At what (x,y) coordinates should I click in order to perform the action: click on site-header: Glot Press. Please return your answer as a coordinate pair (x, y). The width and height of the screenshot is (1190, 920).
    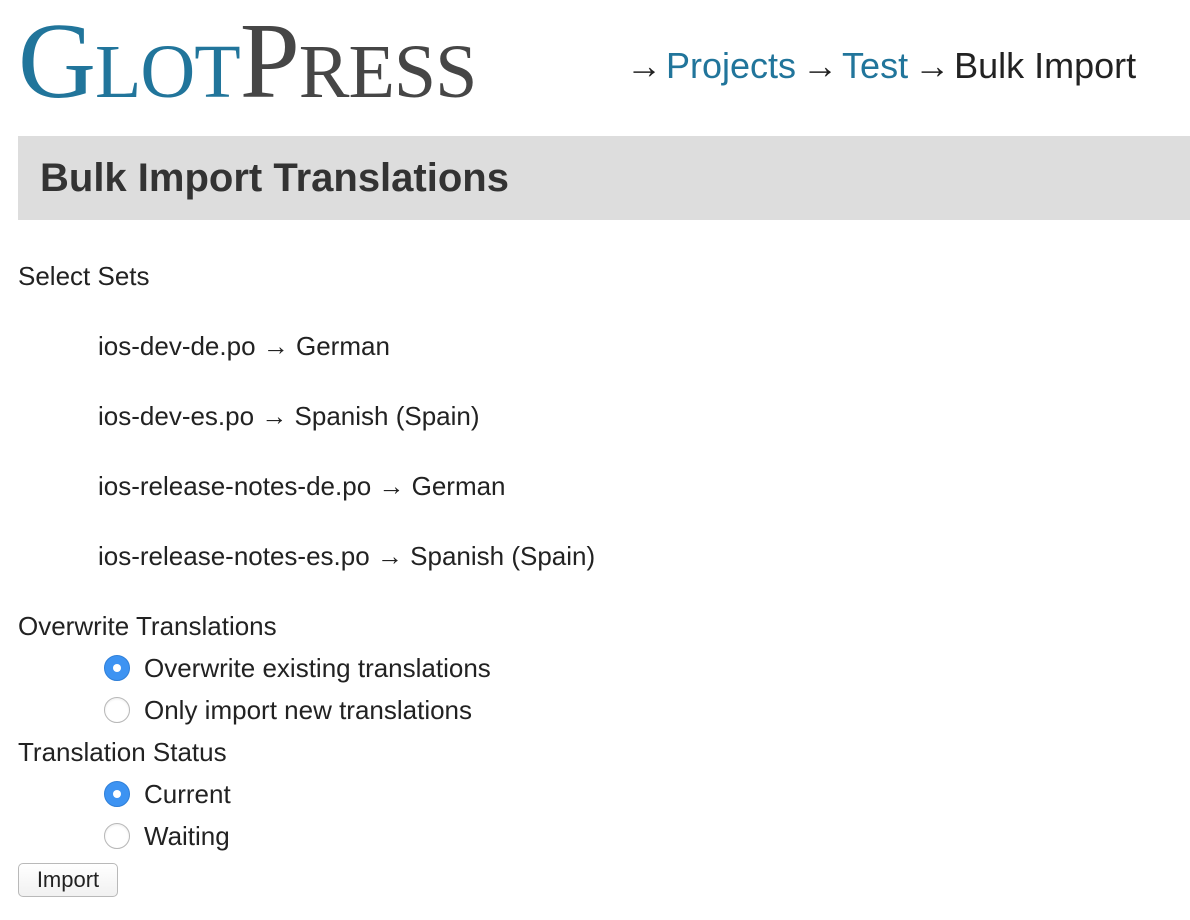
    Looking at the image, I should click on (247, 62).